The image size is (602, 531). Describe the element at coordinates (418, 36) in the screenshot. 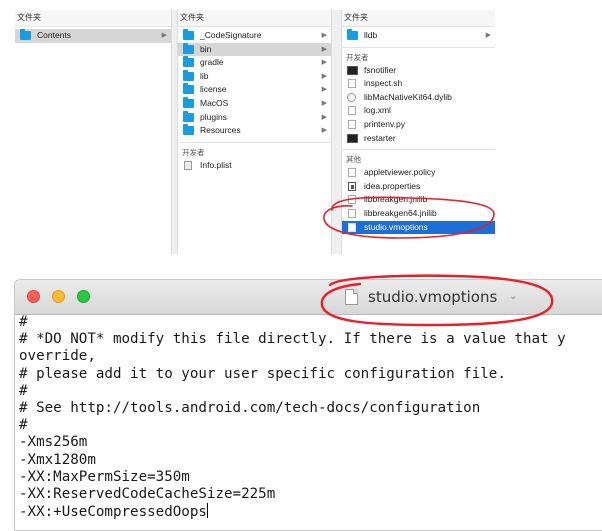

I see `folder-item-lldb: lldb ▶` at that location.